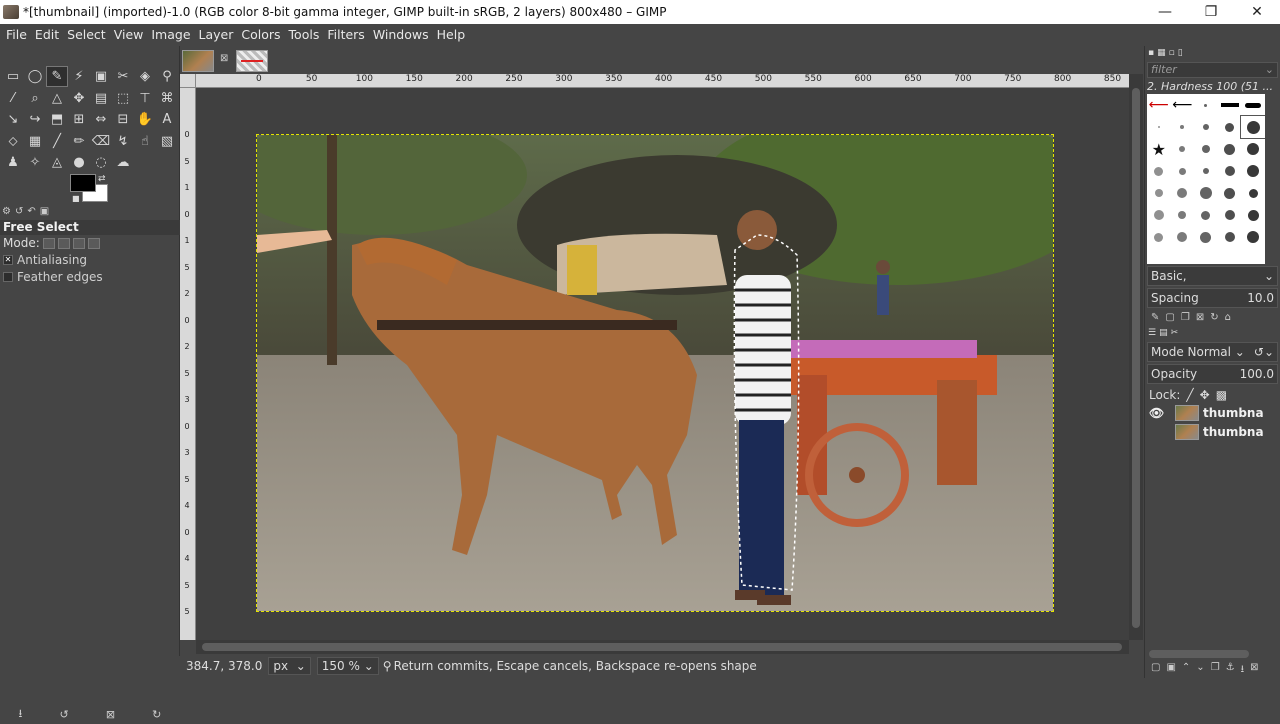 The width and height of the screenshot is (1280, 724). I want to click on tool-button-17: ↪, so click(35, 119).